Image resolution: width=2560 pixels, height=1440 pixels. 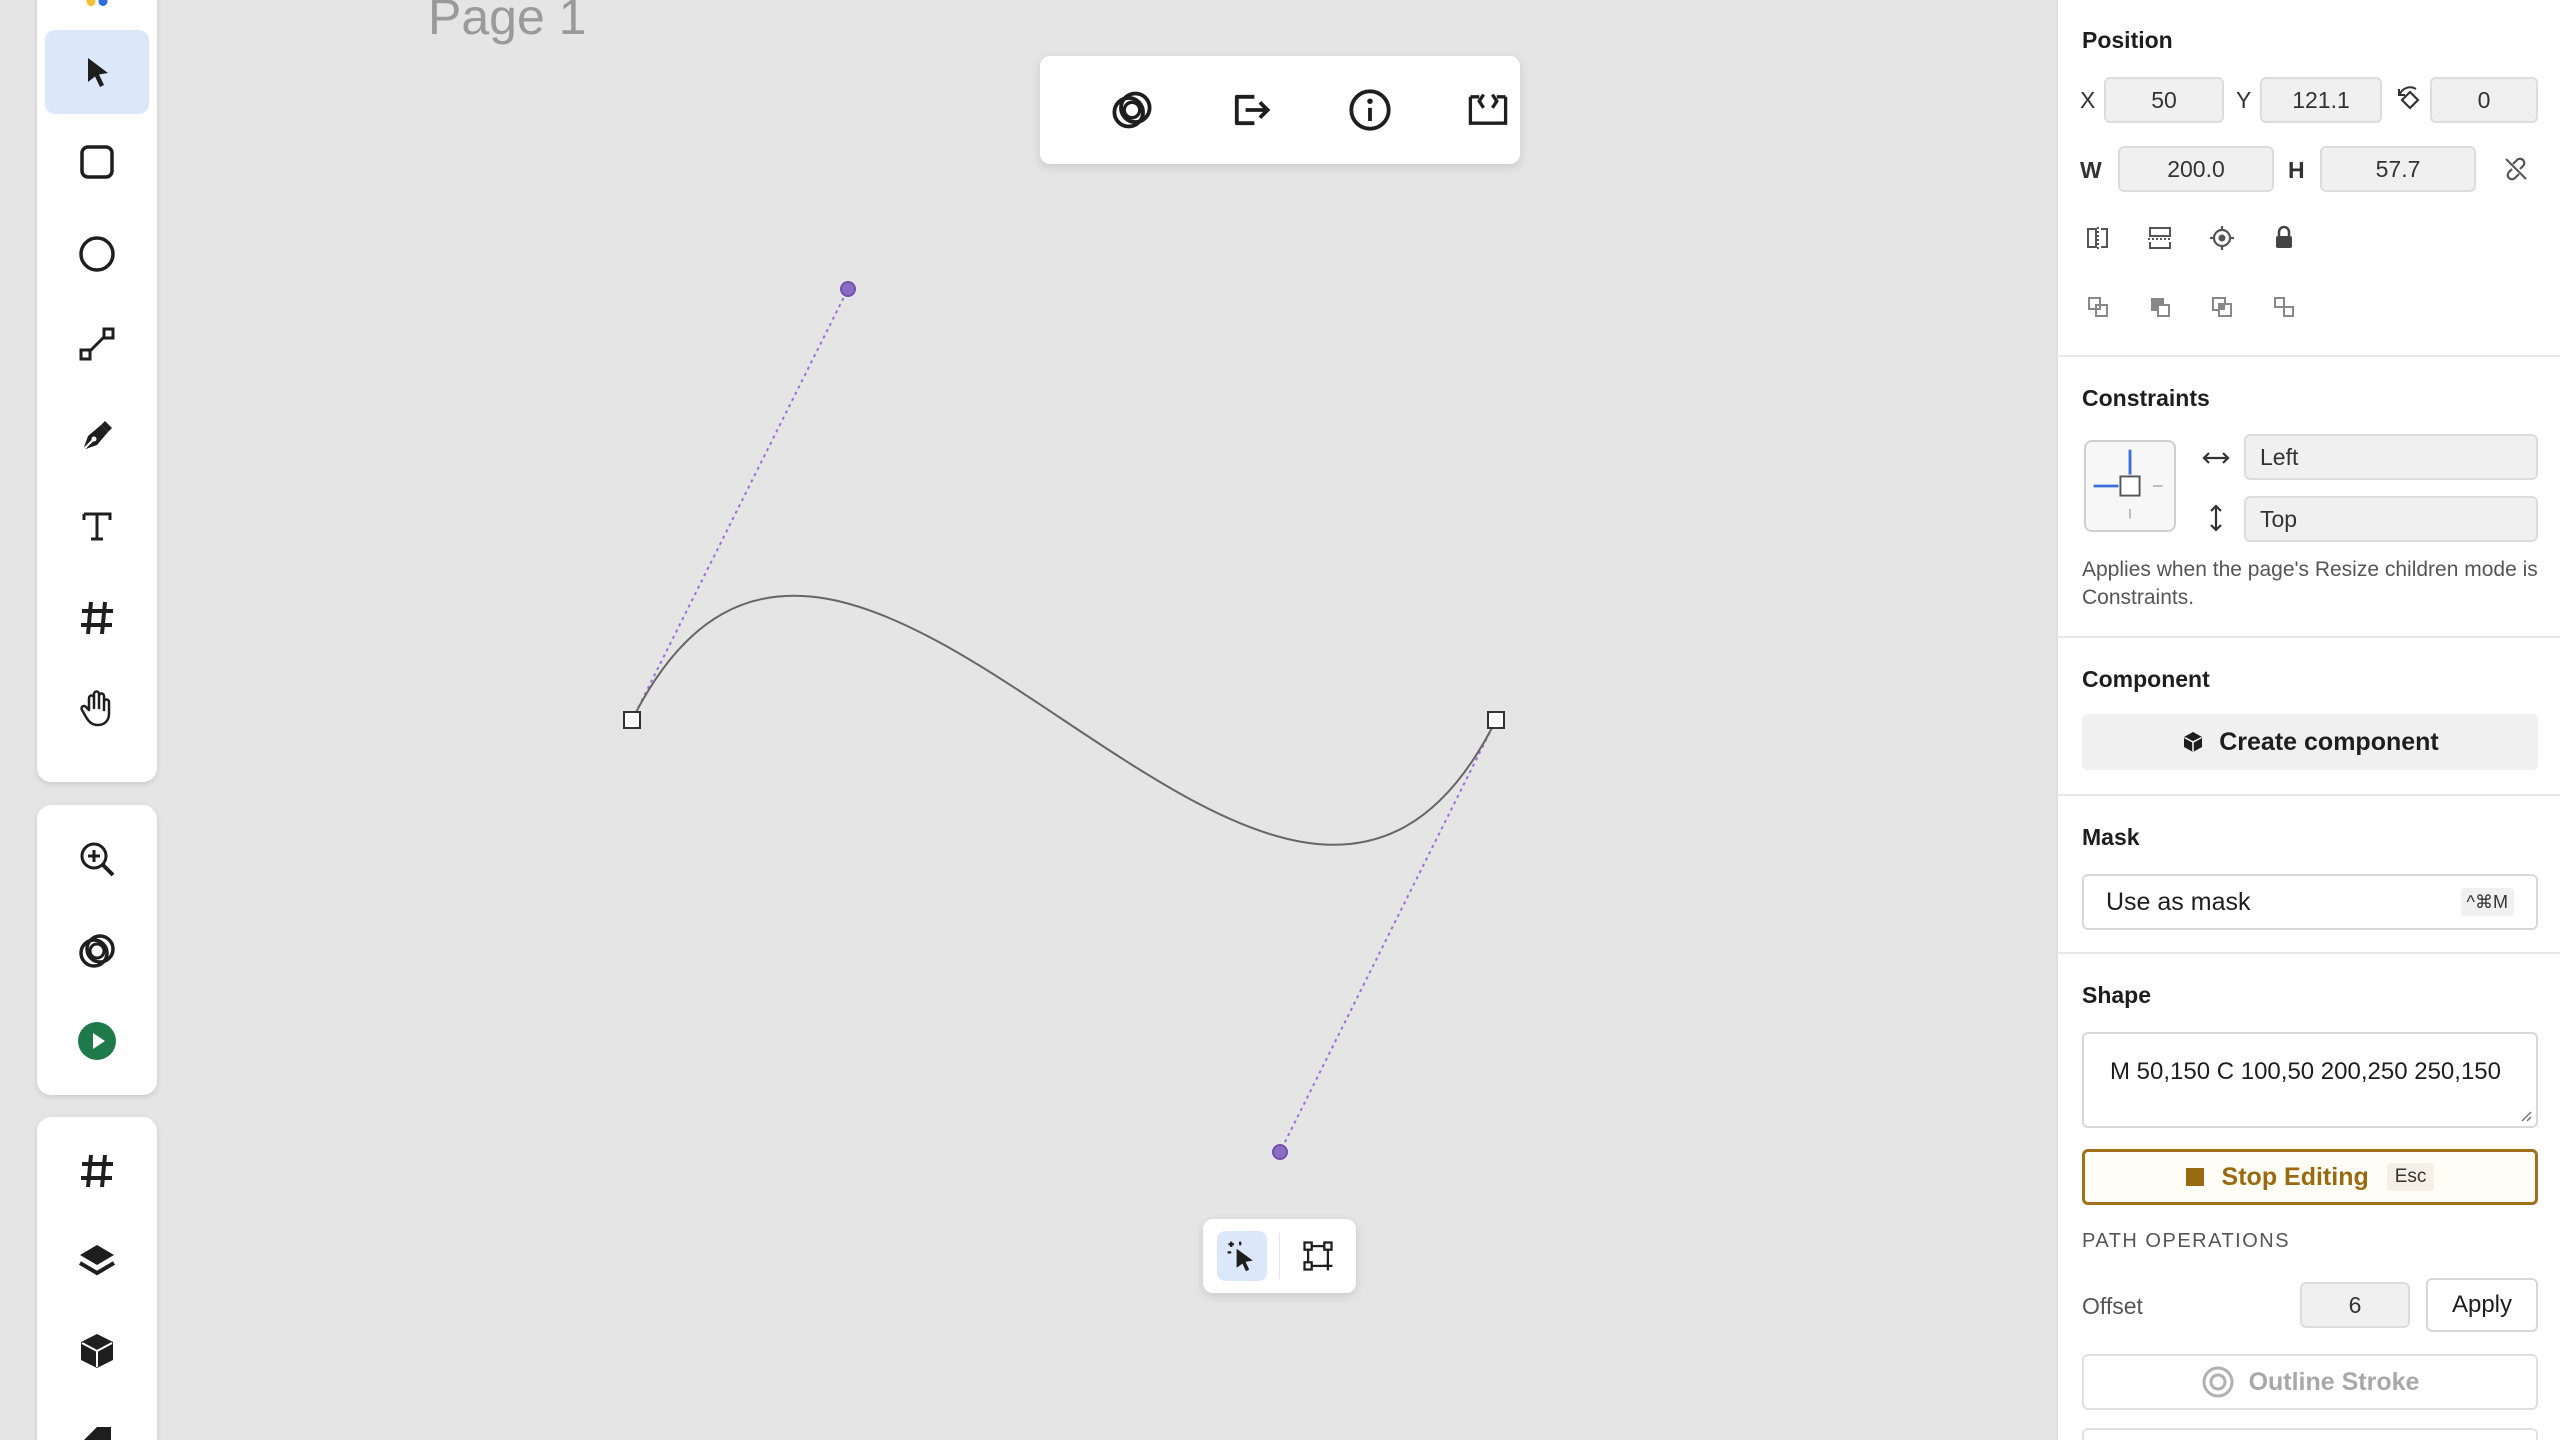 I want to click on hand-tool, so click(x=97, y=708).